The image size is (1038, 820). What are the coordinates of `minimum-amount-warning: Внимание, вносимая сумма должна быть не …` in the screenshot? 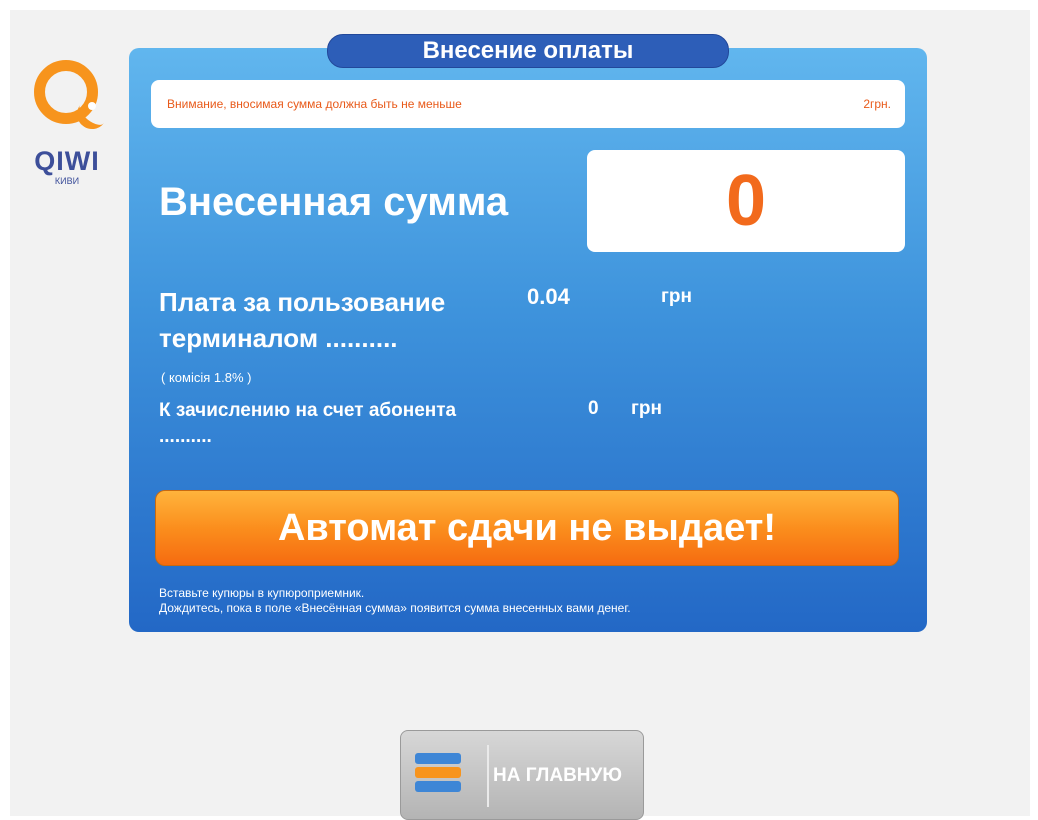 It's located at (528, 104).